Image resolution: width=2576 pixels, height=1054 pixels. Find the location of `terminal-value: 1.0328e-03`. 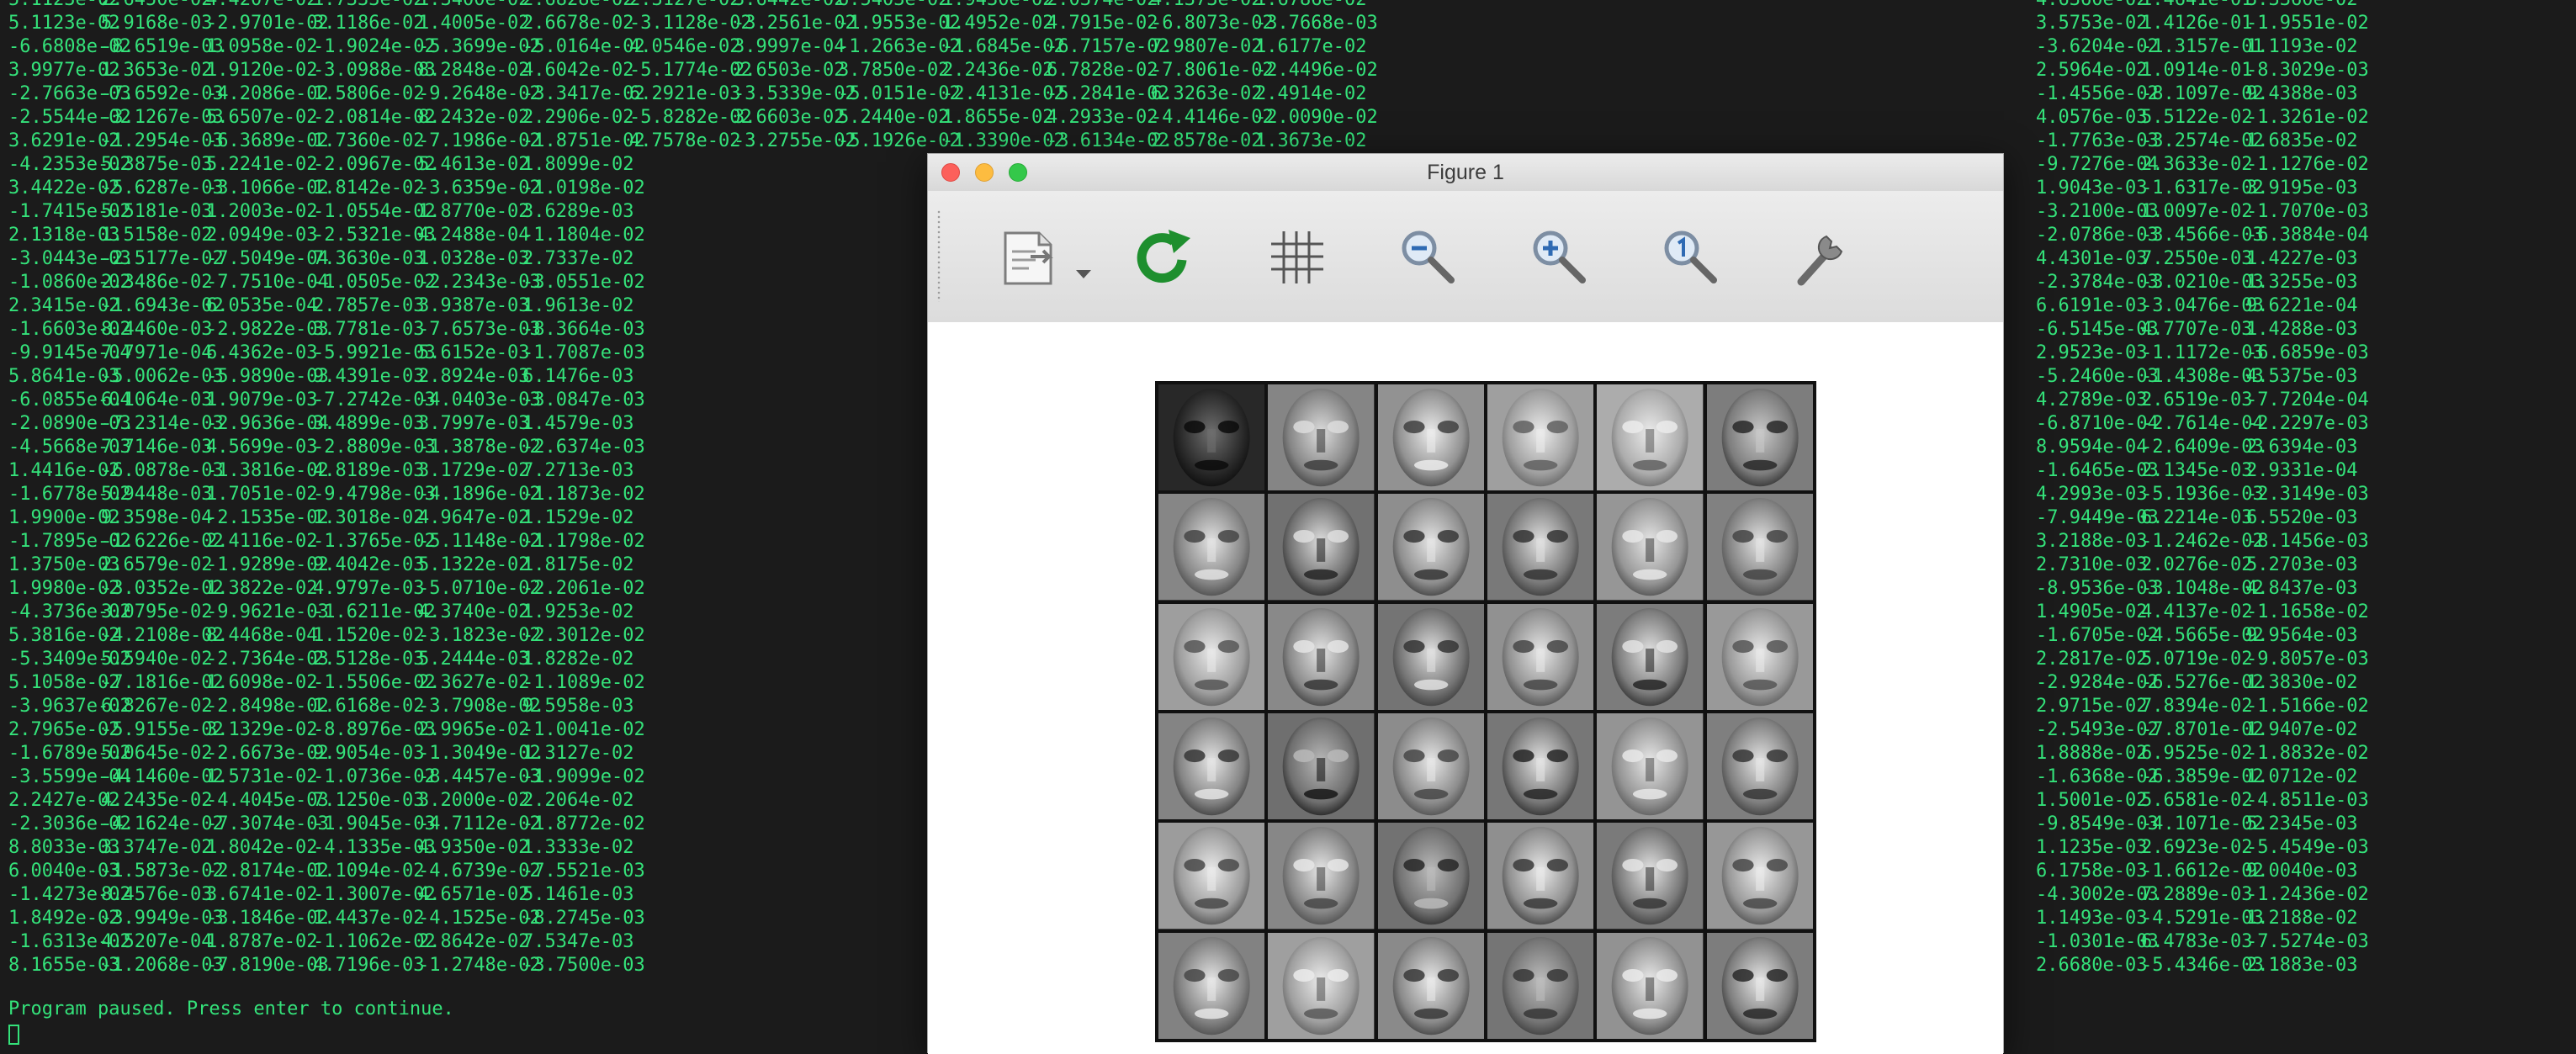

terminal-value: 1.0328e-03 is located at coordinates (474, 258).